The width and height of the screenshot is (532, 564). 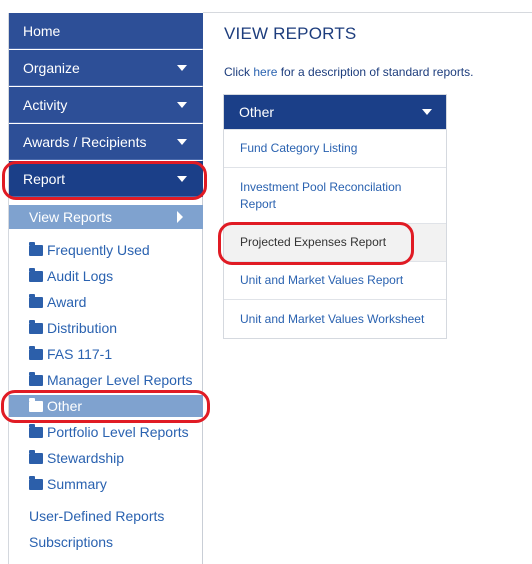 I want to click on description-link: here, so click(x=265, y=72).